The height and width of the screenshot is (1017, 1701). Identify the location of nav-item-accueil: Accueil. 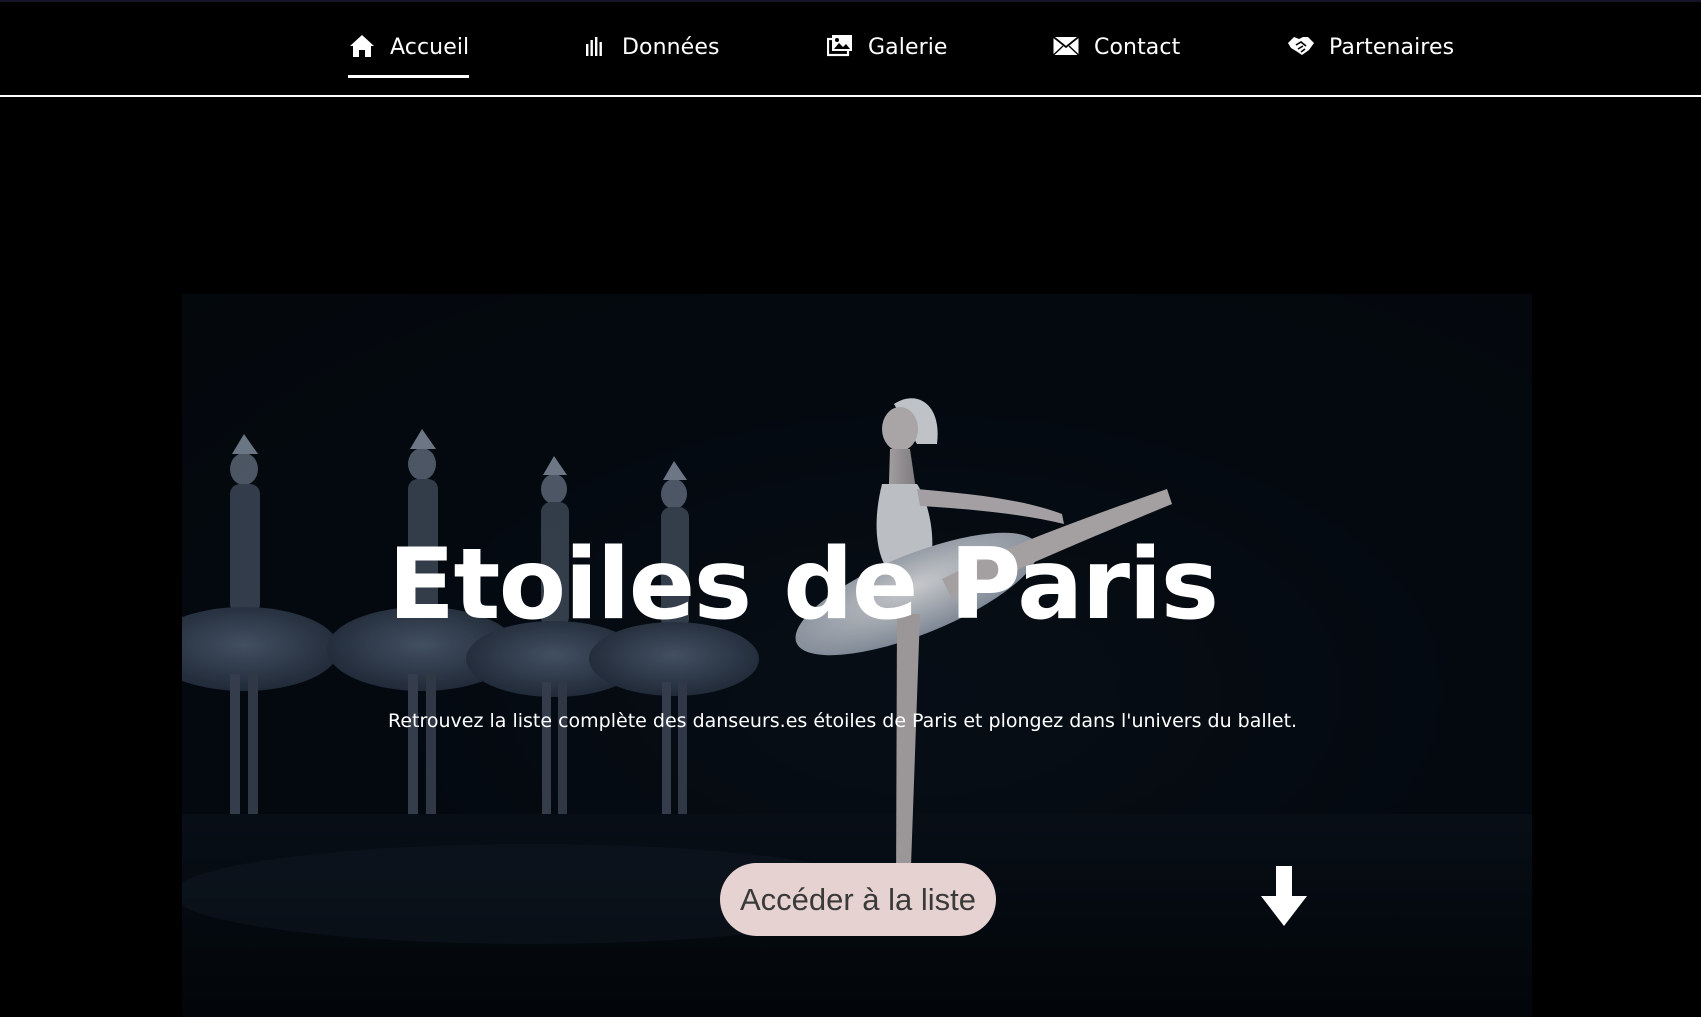
(409, 55).